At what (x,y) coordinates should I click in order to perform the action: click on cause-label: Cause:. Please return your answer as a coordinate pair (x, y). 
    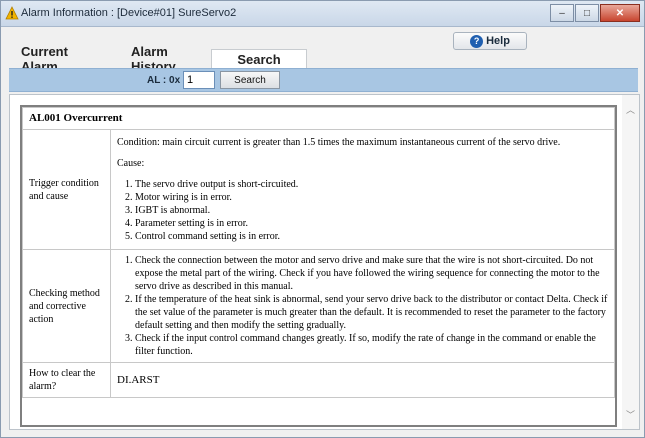
    Looking at the image, I should click on (131, 163).